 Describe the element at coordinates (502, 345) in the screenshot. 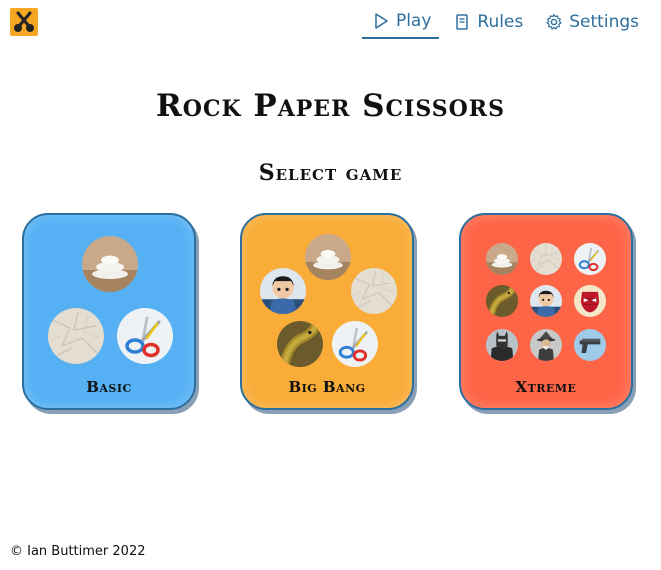

I see `batman-icon` at that location.